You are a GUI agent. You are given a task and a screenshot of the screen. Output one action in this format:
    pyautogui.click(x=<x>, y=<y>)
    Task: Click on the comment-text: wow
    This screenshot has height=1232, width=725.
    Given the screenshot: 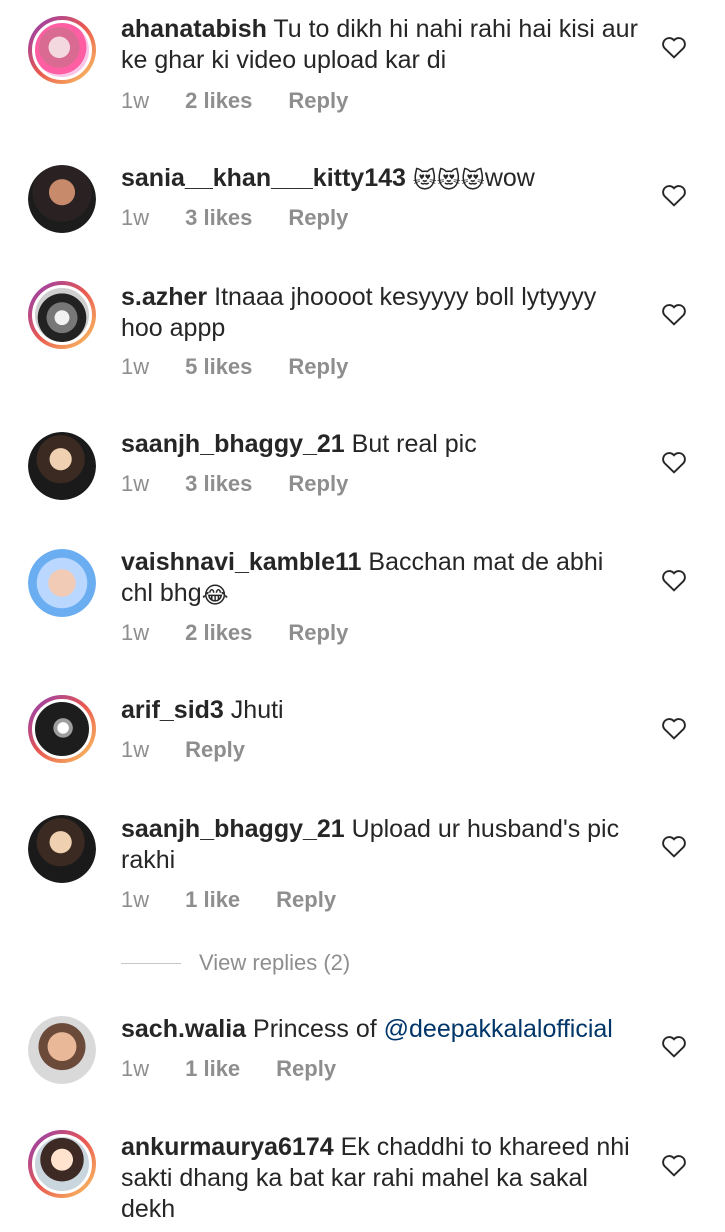 What is the action you would take?
    pyautogui.click(x=509, y=178)
    